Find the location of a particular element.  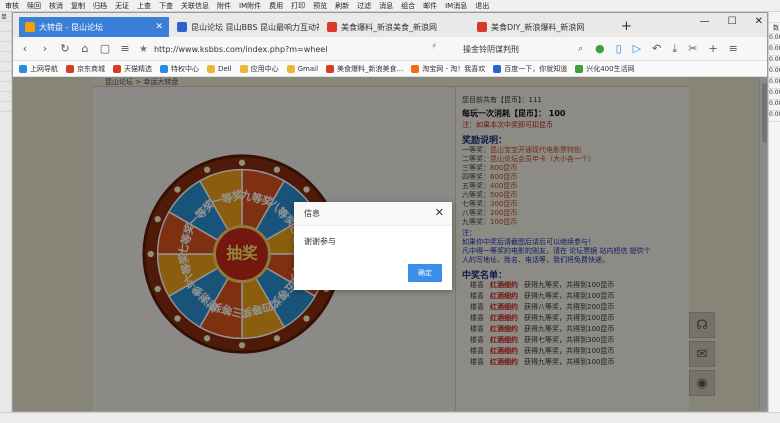

minimize-button: — is located at coordinates (705, 21).